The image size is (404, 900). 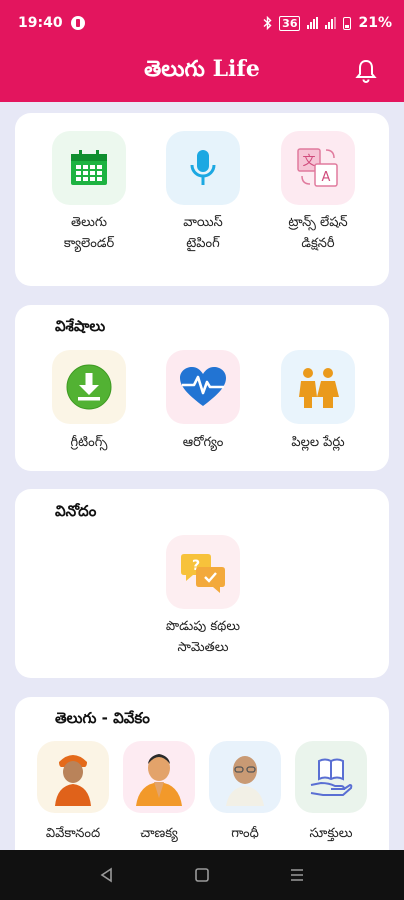 I want to click on translation-label: ట్రాన్స్ లేషన్ డిక్షనరీ, so click(x=318, y=233).